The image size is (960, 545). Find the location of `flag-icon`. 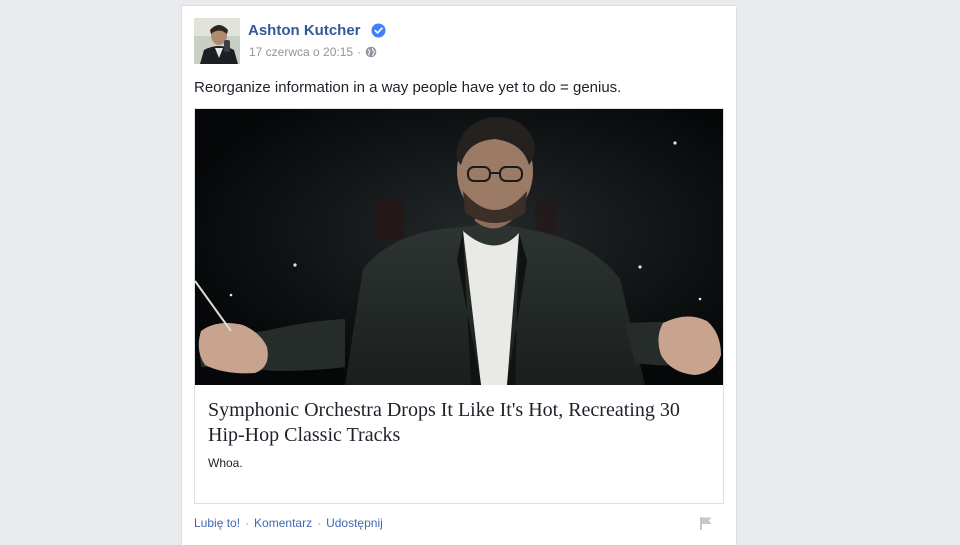

flag-icon is located at coordinates (706, 523).